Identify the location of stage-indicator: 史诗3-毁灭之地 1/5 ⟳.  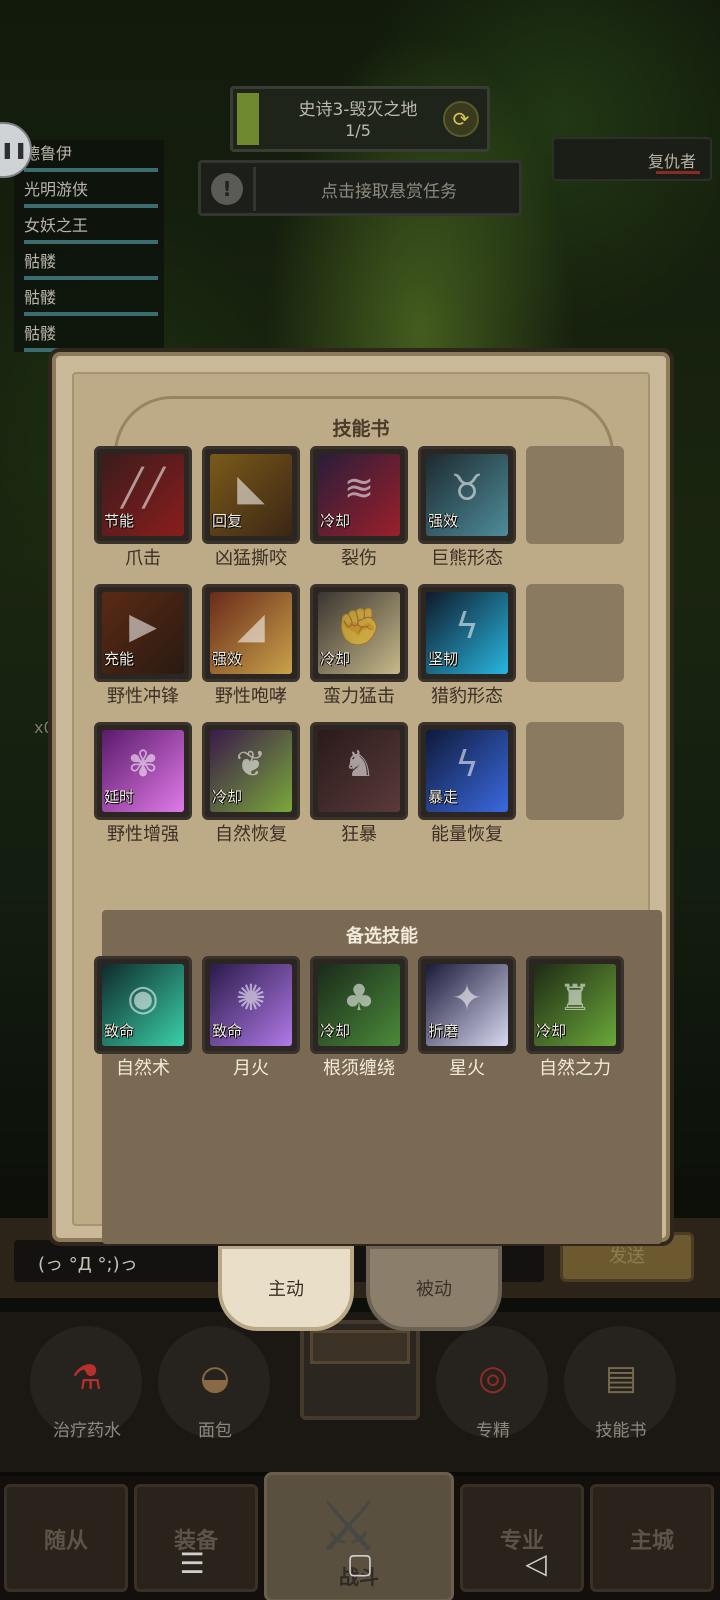
(360, 119).